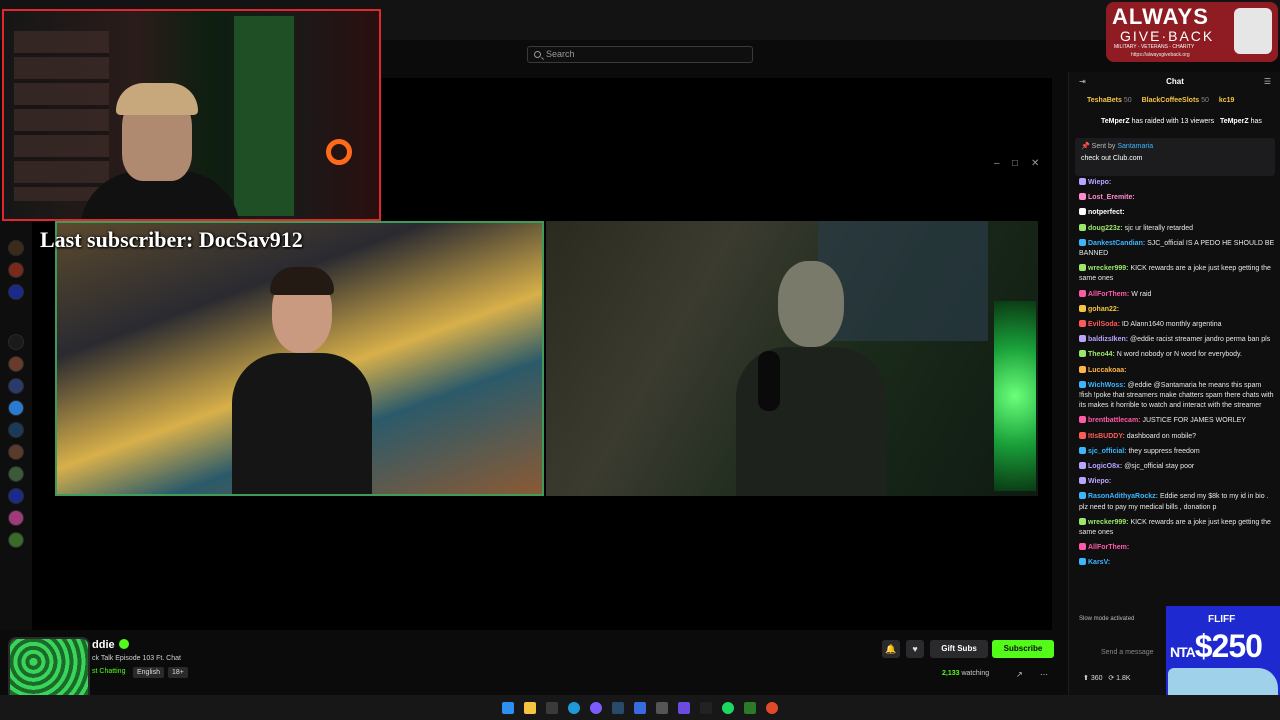 The height and width of the screenshot is (720, 1280). Describe the element at coordinates (1035, 163) in the screenshot. I see `close-icon: ✕` at that location.